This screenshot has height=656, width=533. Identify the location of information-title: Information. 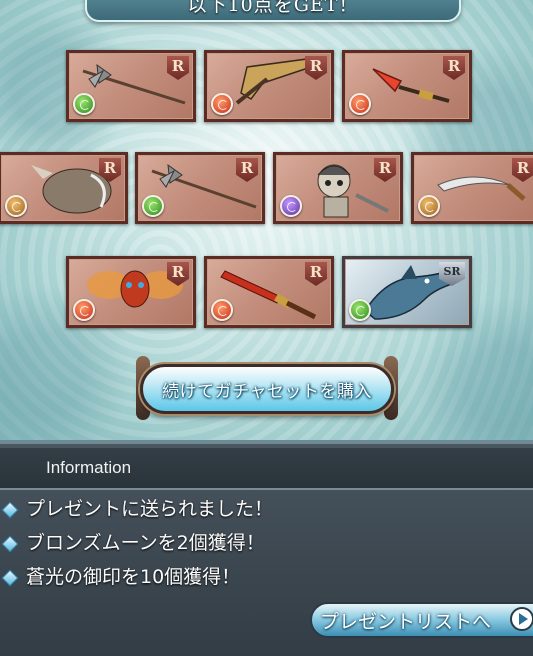
(89, 467).